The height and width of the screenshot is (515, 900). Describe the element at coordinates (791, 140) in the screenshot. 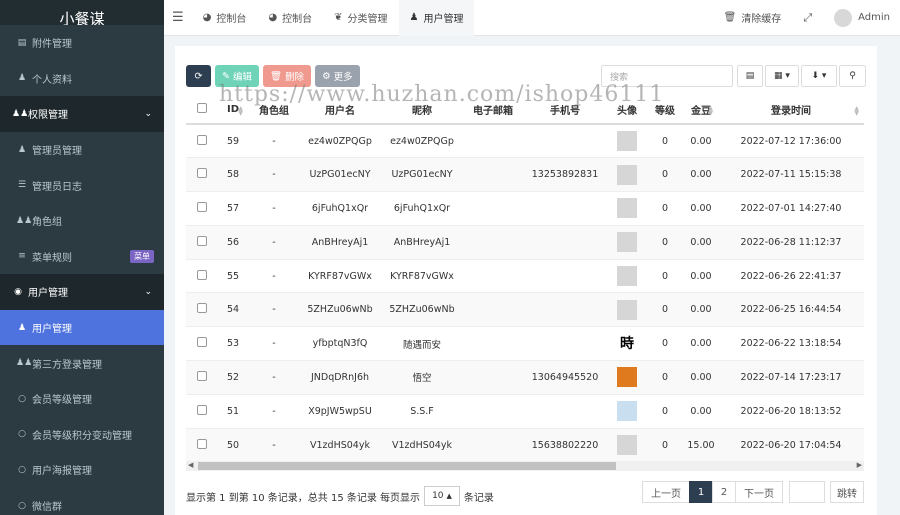

I see `cell-login: 2022-07-12 17:36:00` at that location.